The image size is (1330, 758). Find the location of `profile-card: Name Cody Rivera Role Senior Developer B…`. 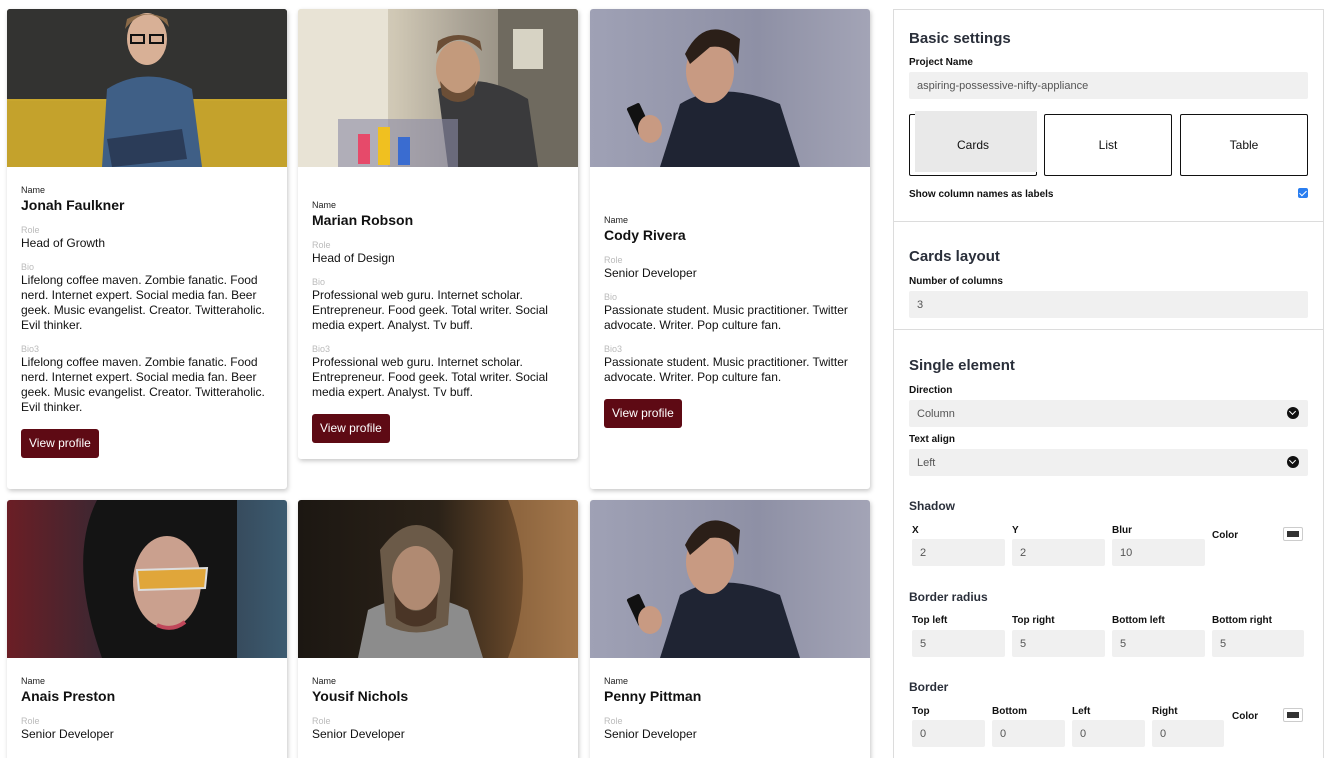

profile-card: Name Cody Rivera Role Senior Developer B… is located at coordinates (730, 249).